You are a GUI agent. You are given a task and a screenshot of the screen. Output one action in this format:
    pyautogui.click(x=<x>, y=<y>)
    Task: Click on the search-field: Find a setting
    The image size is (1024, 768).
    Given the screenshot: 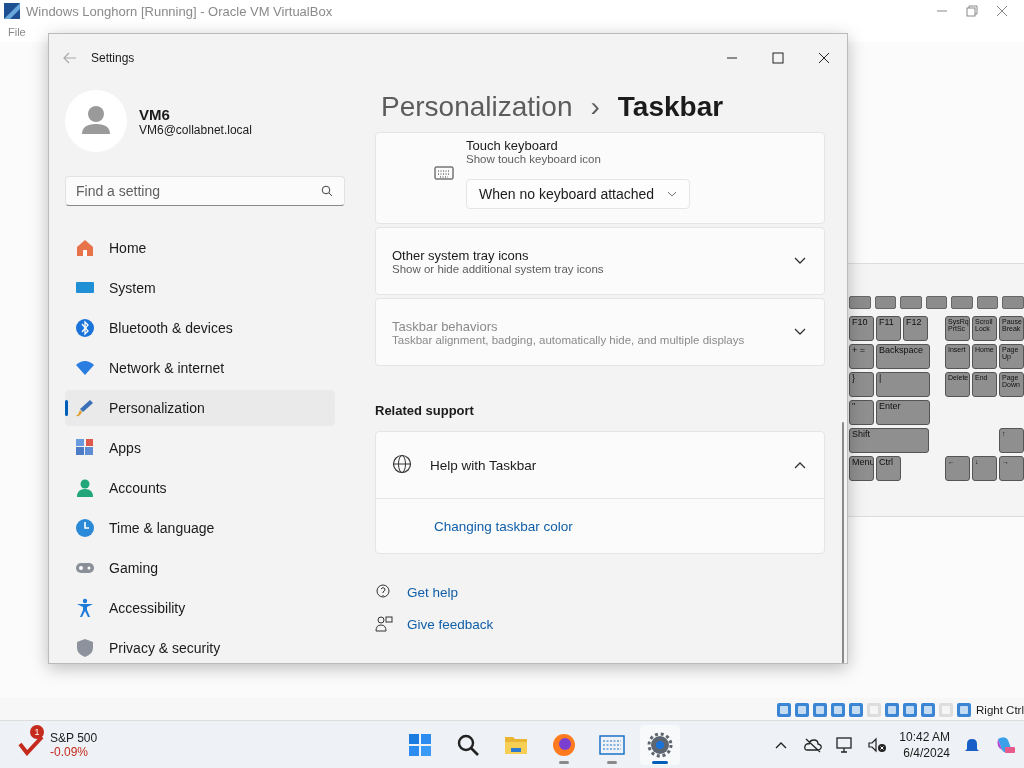 What is the action you would take?
    pyautogui.click(x=205, y=191)
    